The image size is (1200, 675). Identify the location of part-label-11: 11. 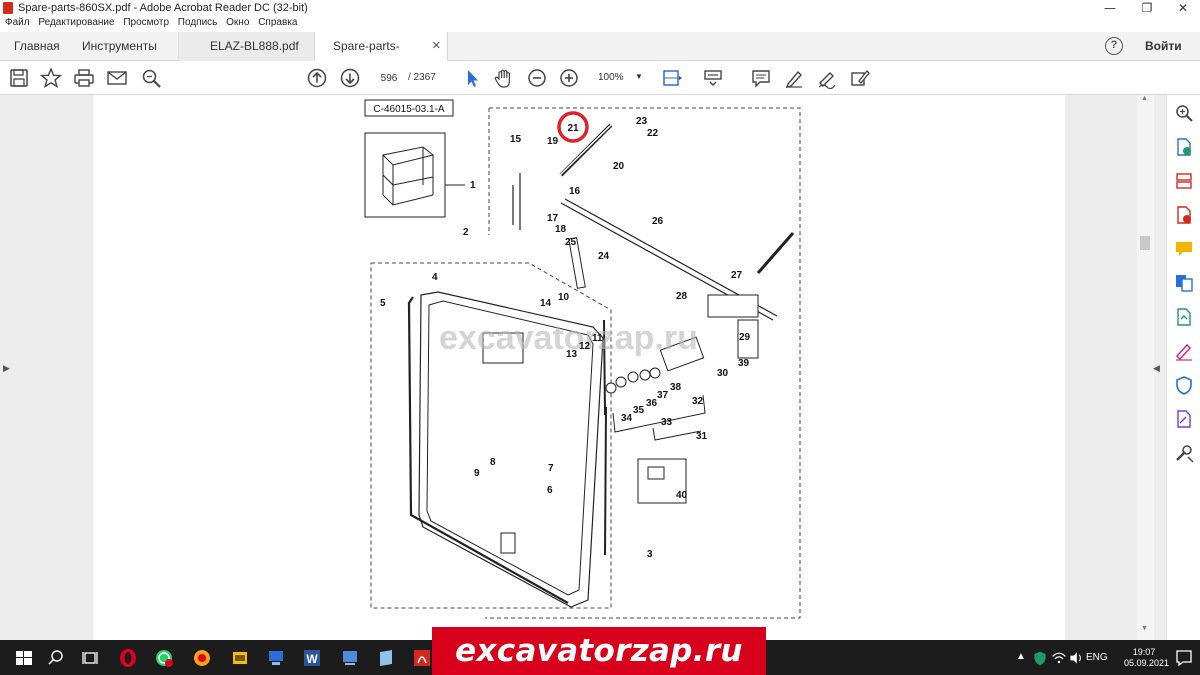
(597, 338).